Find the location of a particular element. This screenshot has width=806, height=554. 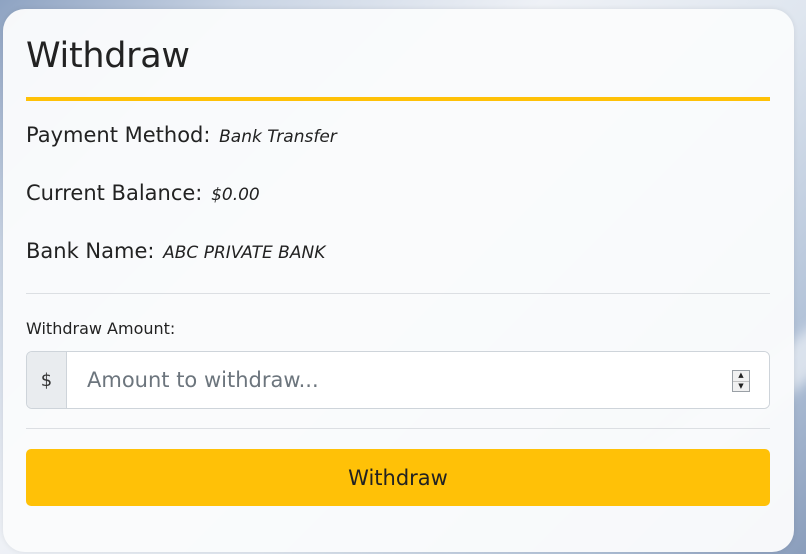

currency-addon: $ is located at coordinates (47, 380).